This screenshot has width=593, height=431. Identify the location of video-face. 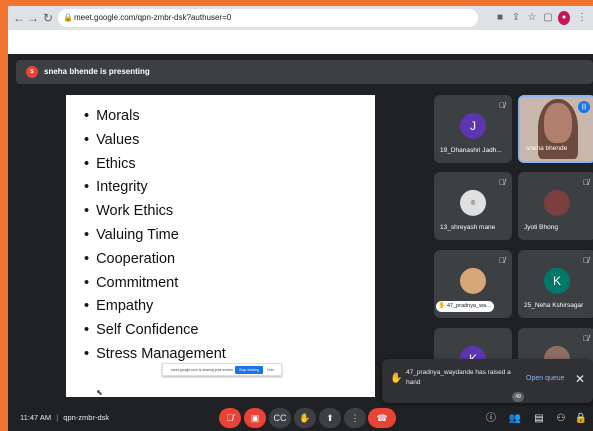
(558, 123).